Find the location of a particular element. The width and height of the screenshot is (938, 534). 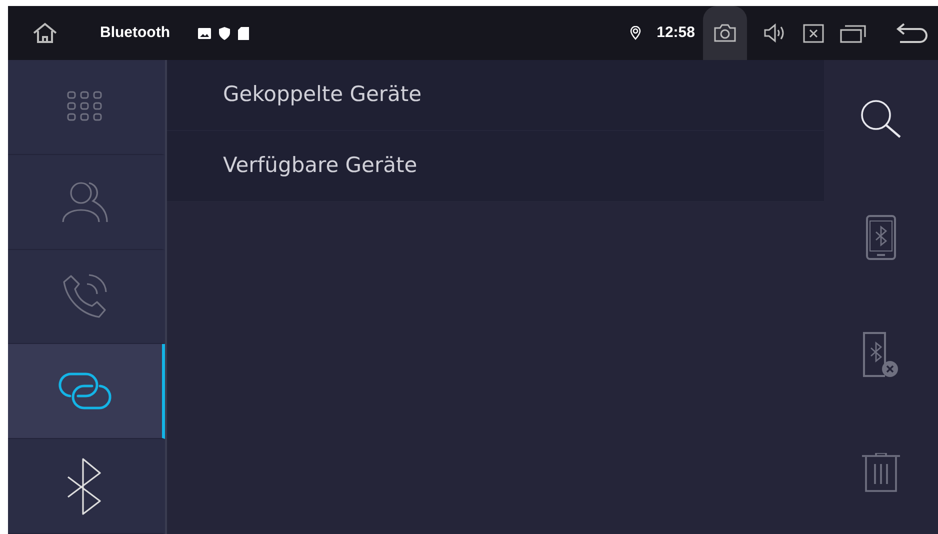

contacts-icon is located at coordinates (85, 201).